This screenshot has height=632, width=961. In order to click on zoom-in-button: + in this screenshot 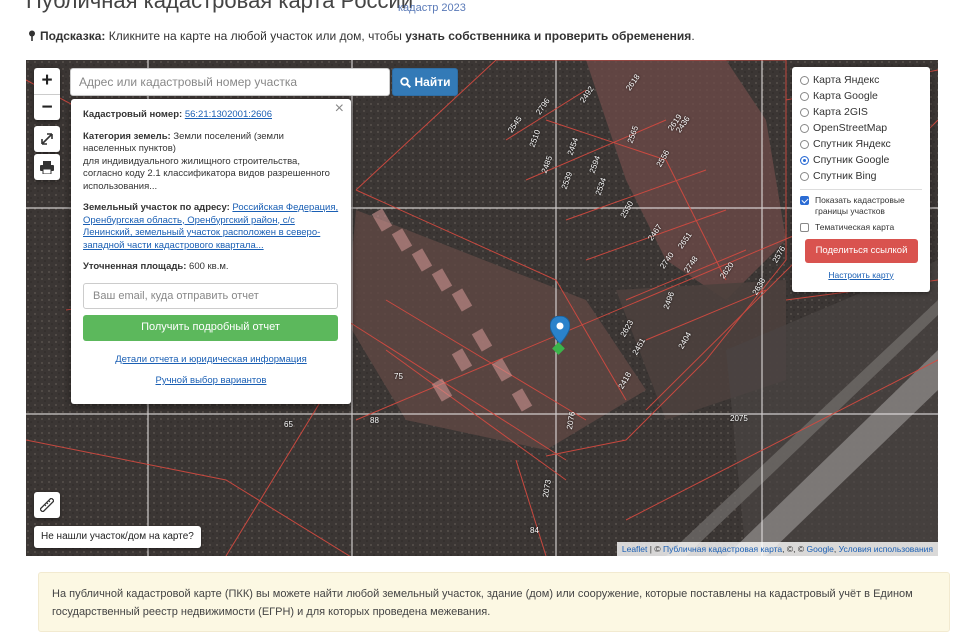, I will do `click(47, 81)`.